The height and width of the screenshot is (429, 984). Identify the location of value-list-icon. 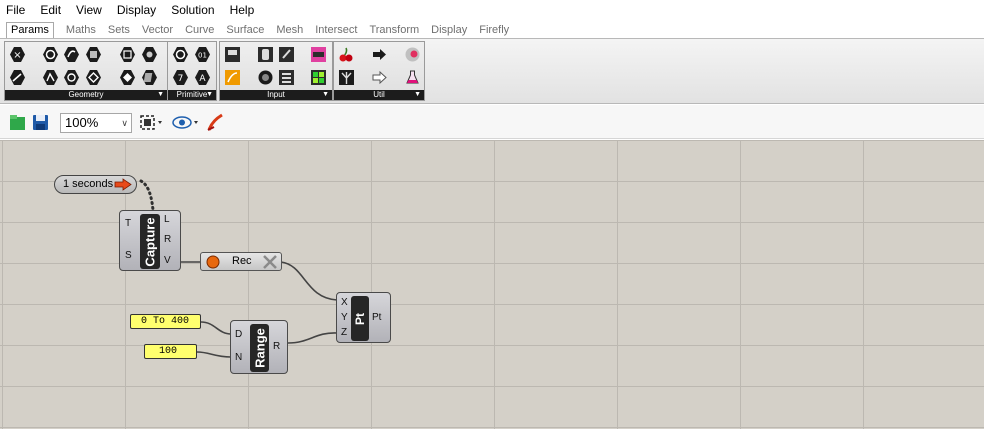
(286, 77).